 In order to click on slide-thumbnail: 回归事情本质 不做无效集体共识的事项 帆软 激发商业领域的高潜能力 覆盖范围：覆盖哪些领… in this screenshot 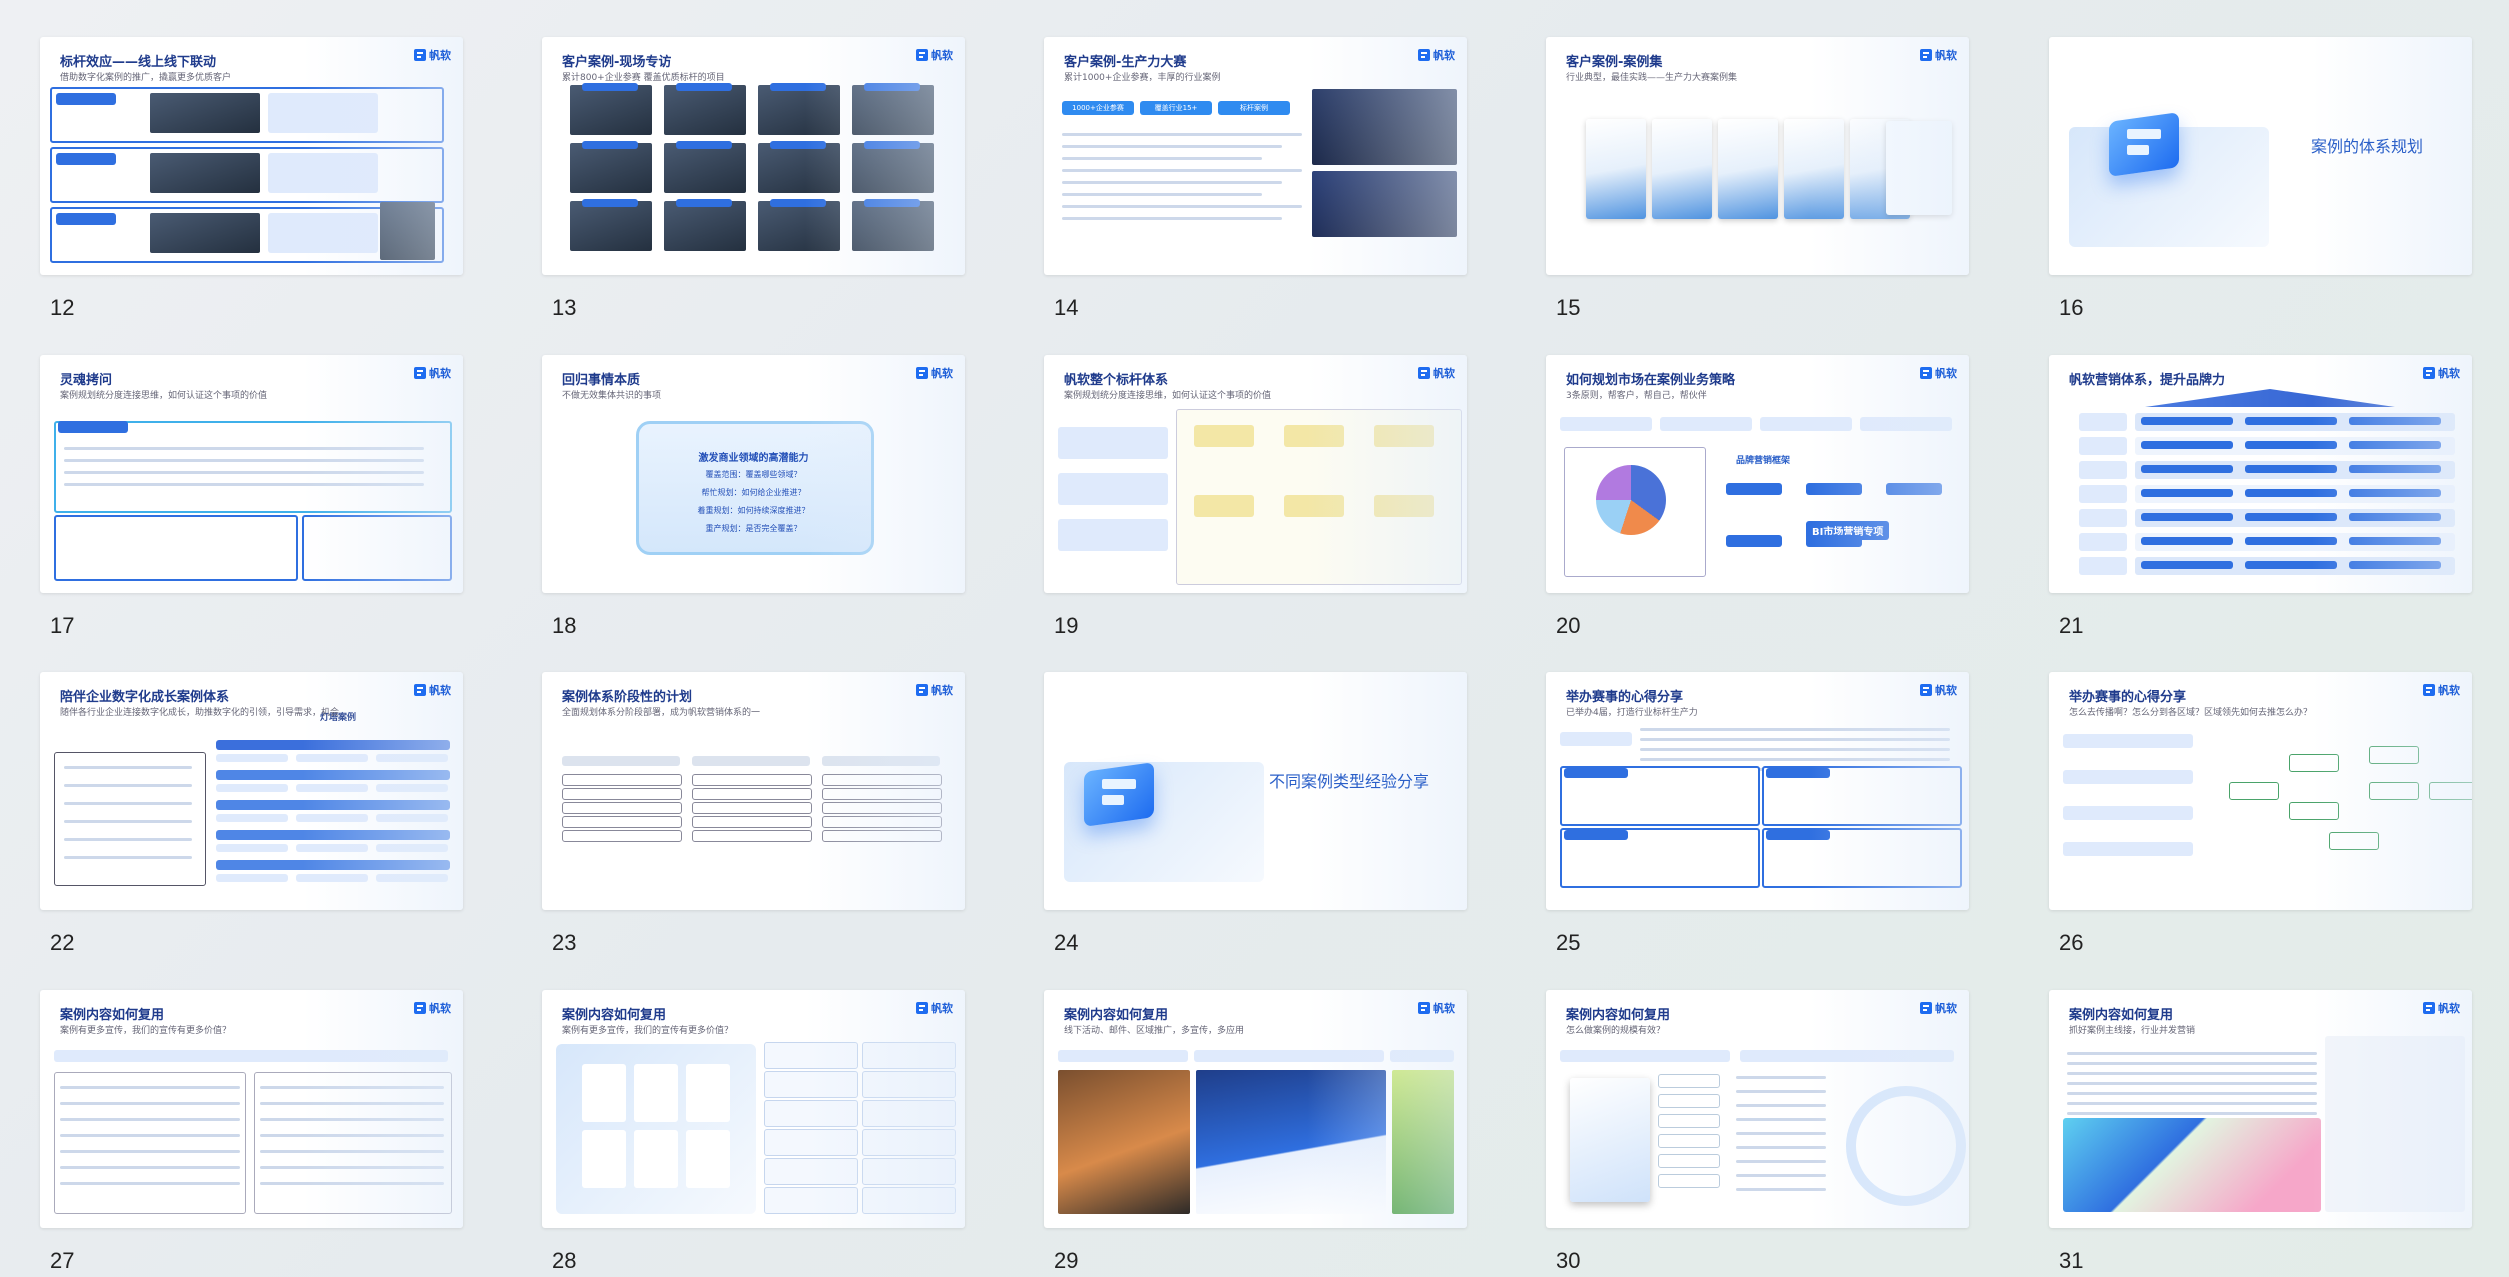, I will do `click(753, 474)`.